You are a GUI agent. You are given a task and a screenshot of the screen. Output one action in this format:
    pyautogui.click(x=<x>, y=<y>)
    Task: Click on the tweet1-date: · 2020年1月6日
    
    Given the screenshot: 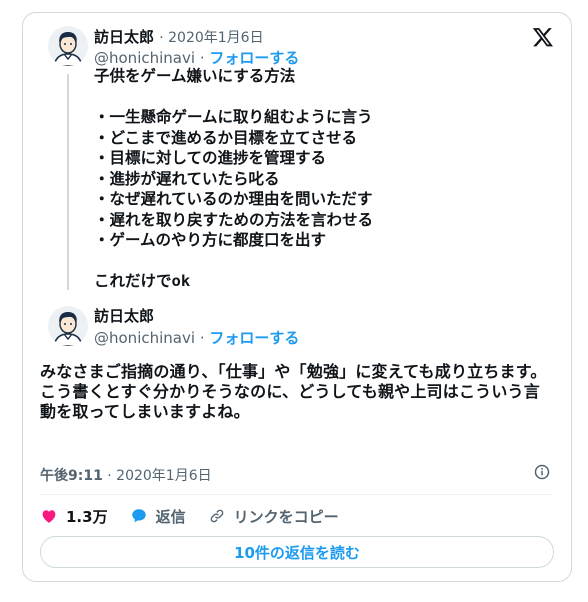 What is the action you would take?
    pyautogui.click(x=211, y=38)
    